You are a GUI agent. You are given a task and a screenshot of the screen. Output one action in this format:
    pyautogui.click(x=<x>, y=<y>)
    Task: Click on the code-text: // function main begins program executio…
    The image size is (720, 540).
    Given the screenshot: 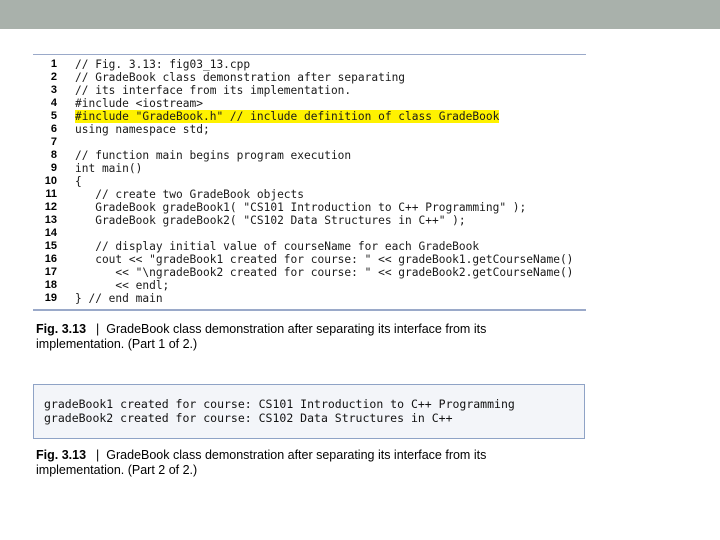 What is the action you would take?
    pyautogui.click(x=213, y=155)
    